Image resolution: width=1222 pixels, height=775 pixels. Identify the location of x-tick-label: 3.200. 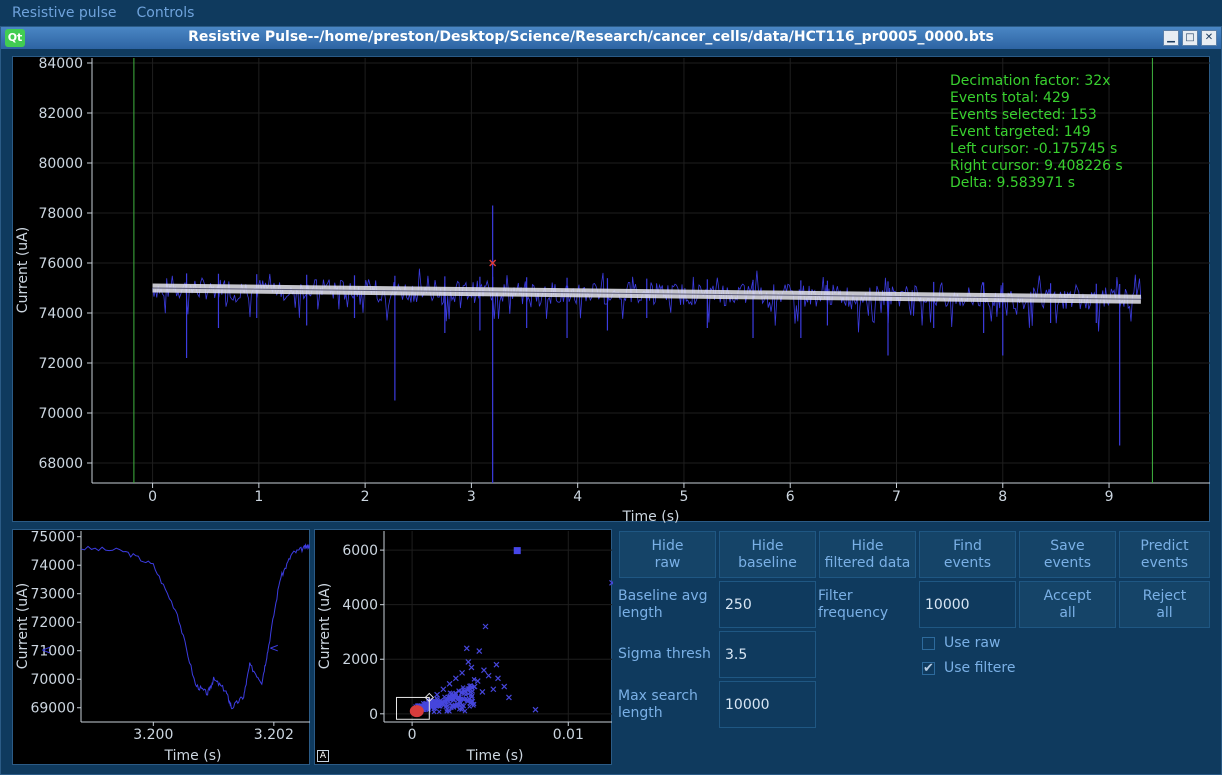
(153, 735).